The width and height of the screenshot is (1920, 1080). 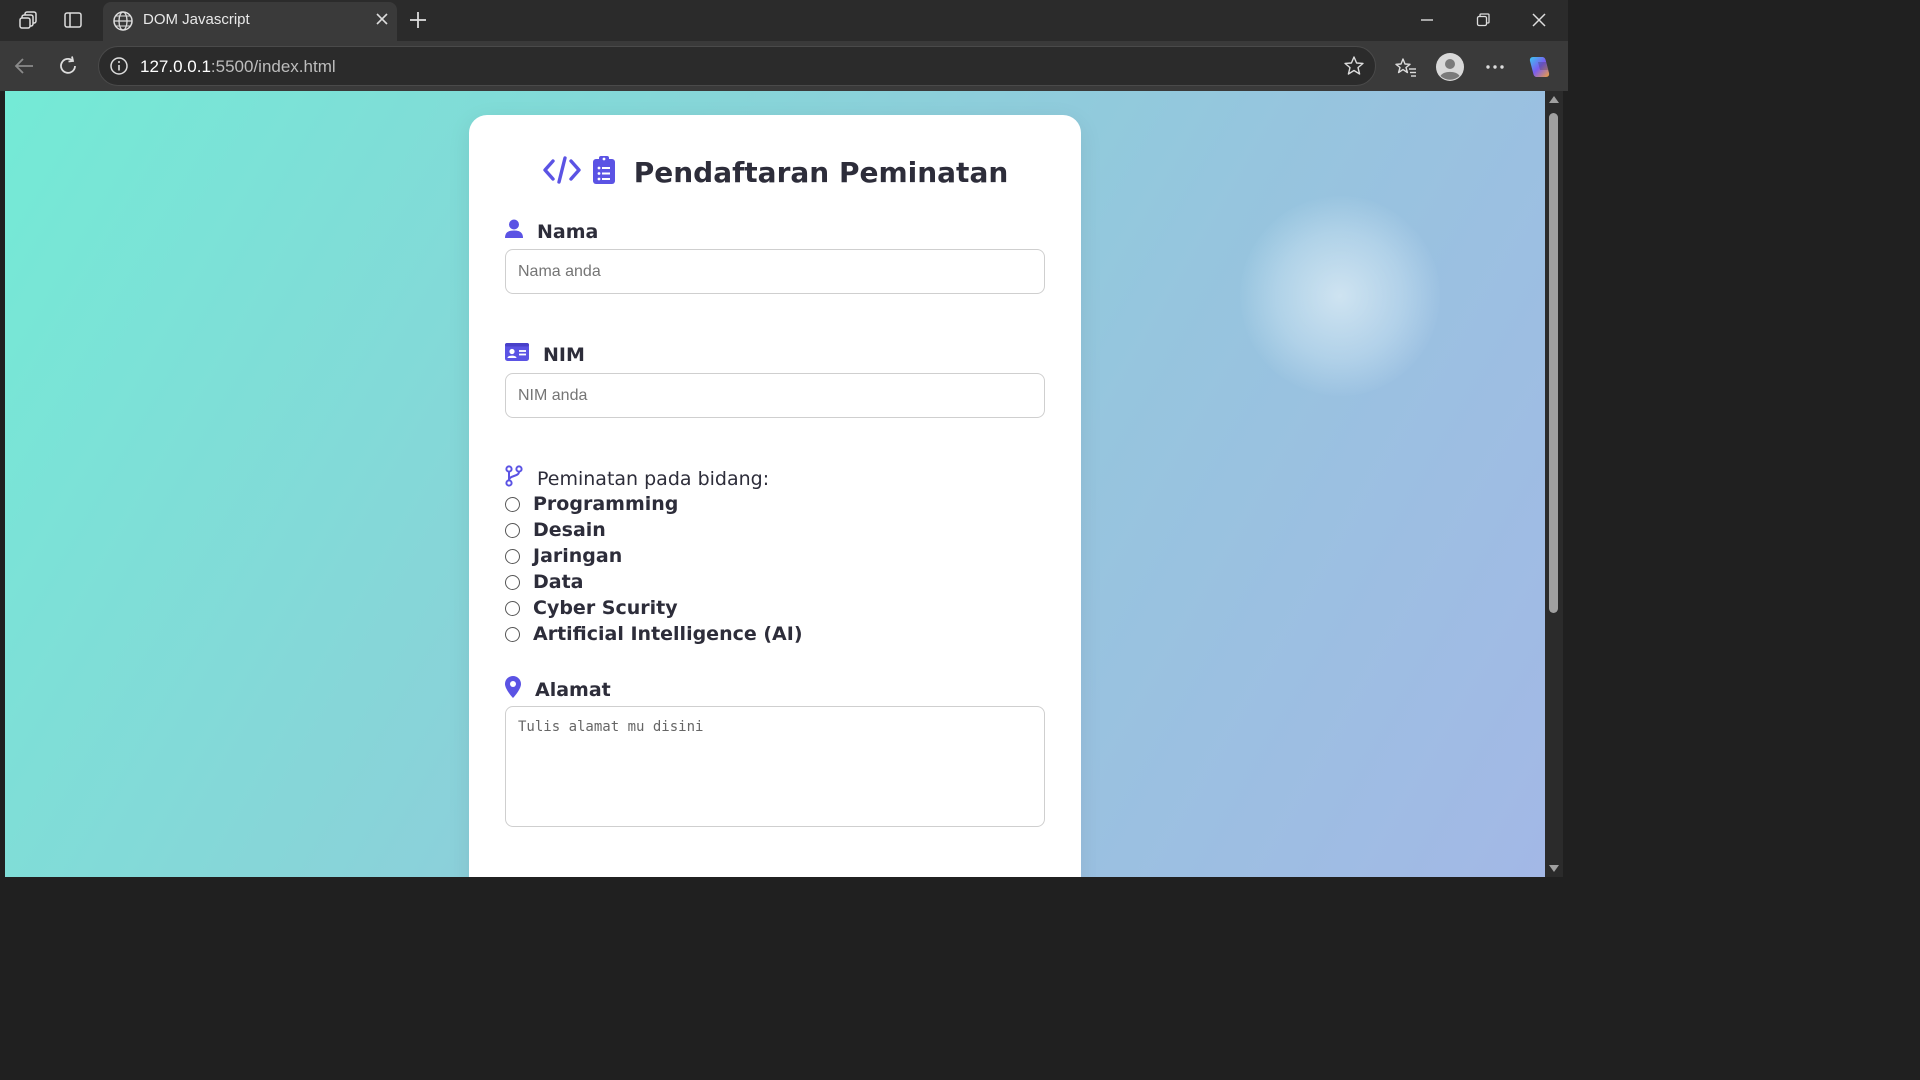 What do you see at coordinates (1540, 67) in the screenshot?
I see `copilot-icon` at bounding box center [1540, 67].